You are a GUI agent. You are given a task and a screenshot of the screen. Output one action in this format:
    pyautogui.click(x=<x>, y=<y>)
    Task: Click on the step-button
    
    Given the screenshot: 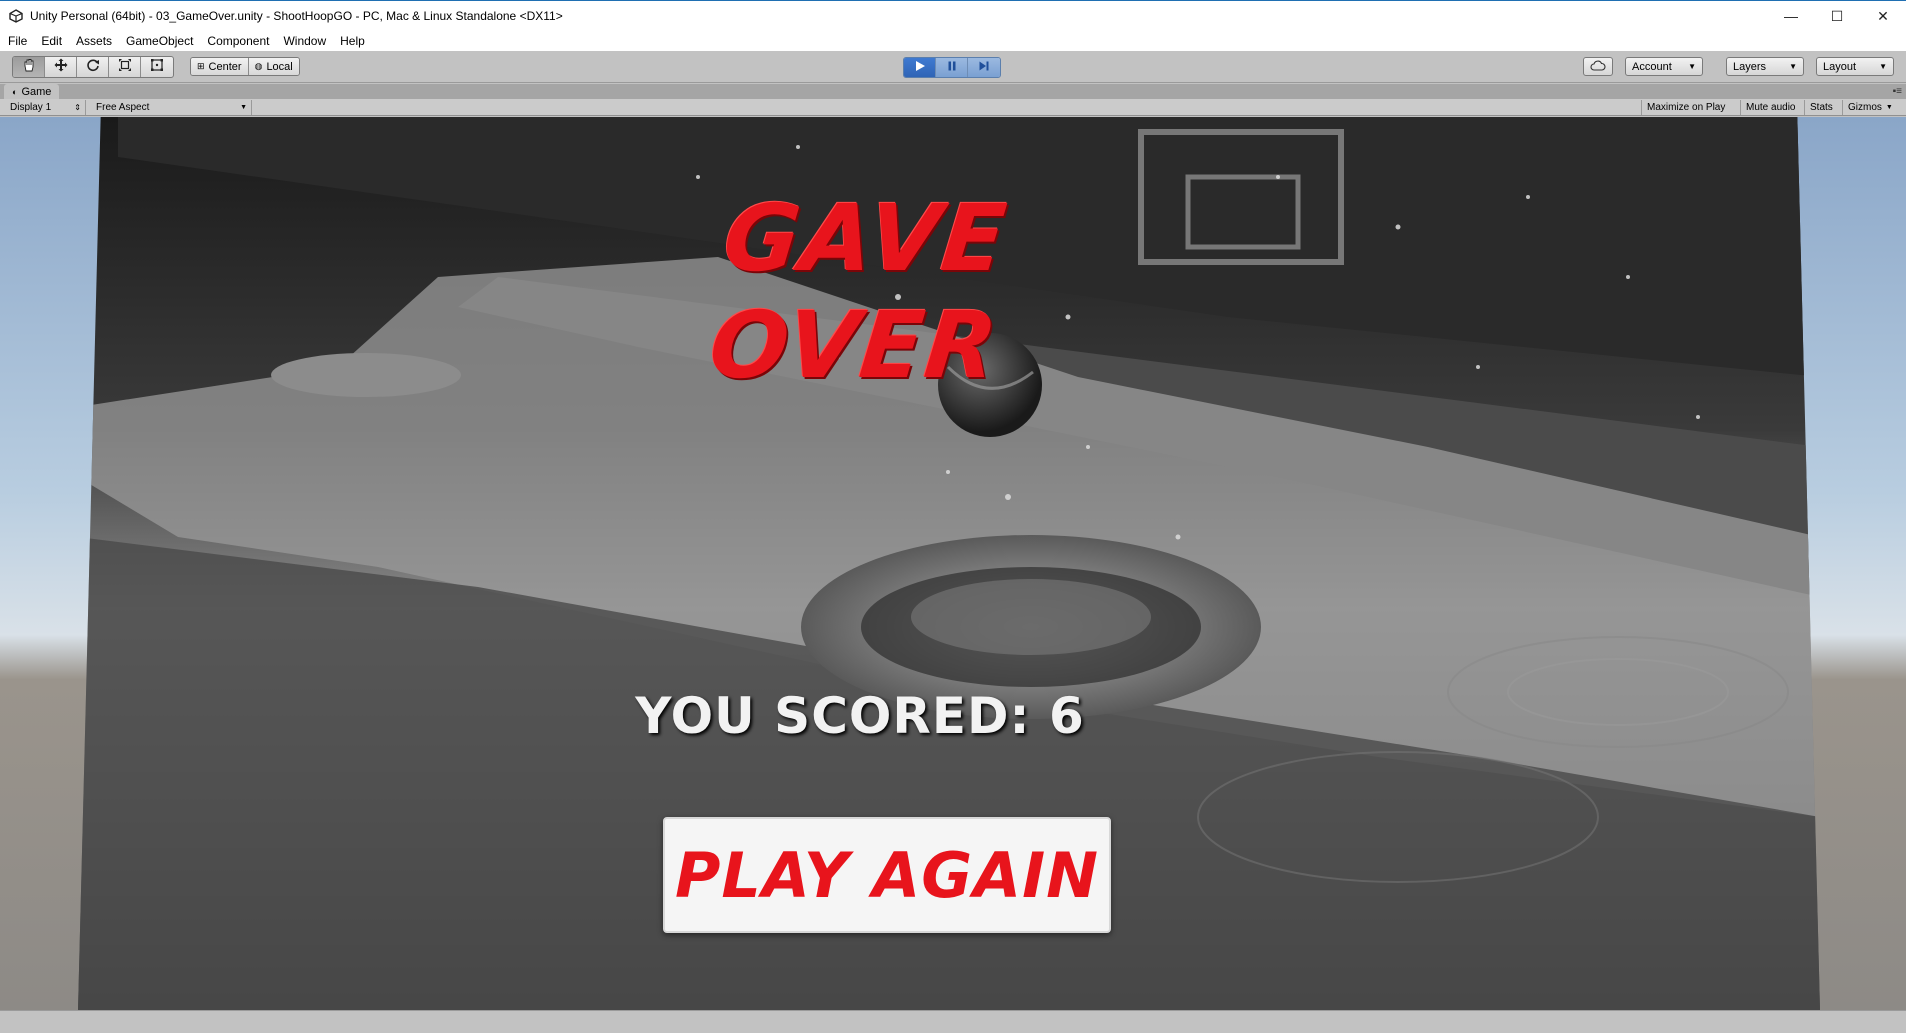 What is the action you would take?
    pyautogui.click(x=984, y=67)
    